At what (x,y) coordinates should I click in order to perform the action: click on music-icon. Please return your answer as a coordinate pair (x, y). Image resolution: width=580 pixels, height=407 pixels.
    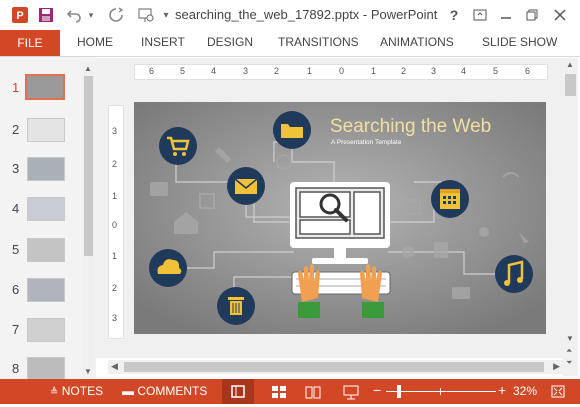
    Looking at the image, I should click on (514, 274).